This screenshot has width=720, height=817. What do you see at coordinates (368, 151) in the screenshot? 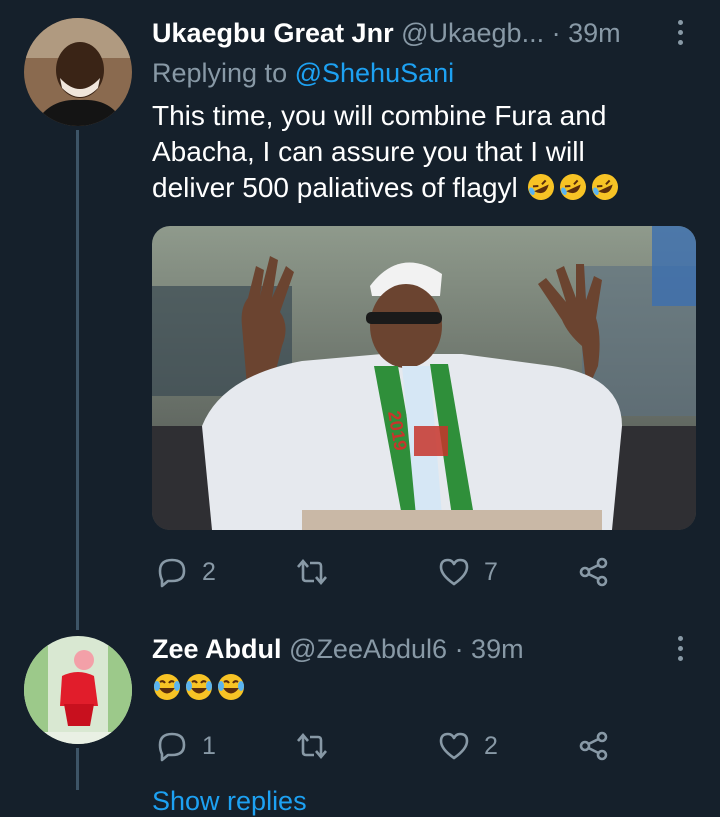
I see `tweet-text-line: Abacha, I can assure you that I will` at bounding box center [368, 151].